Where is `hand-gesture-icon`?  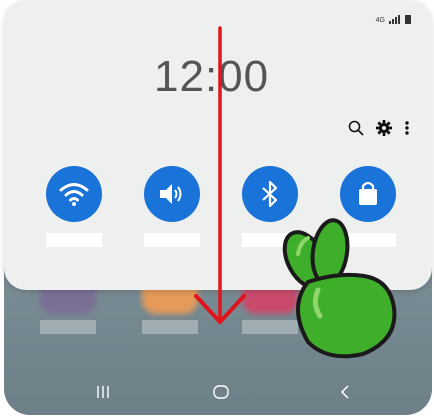
hand-gesture-icon is located at coordinates (339, 288).